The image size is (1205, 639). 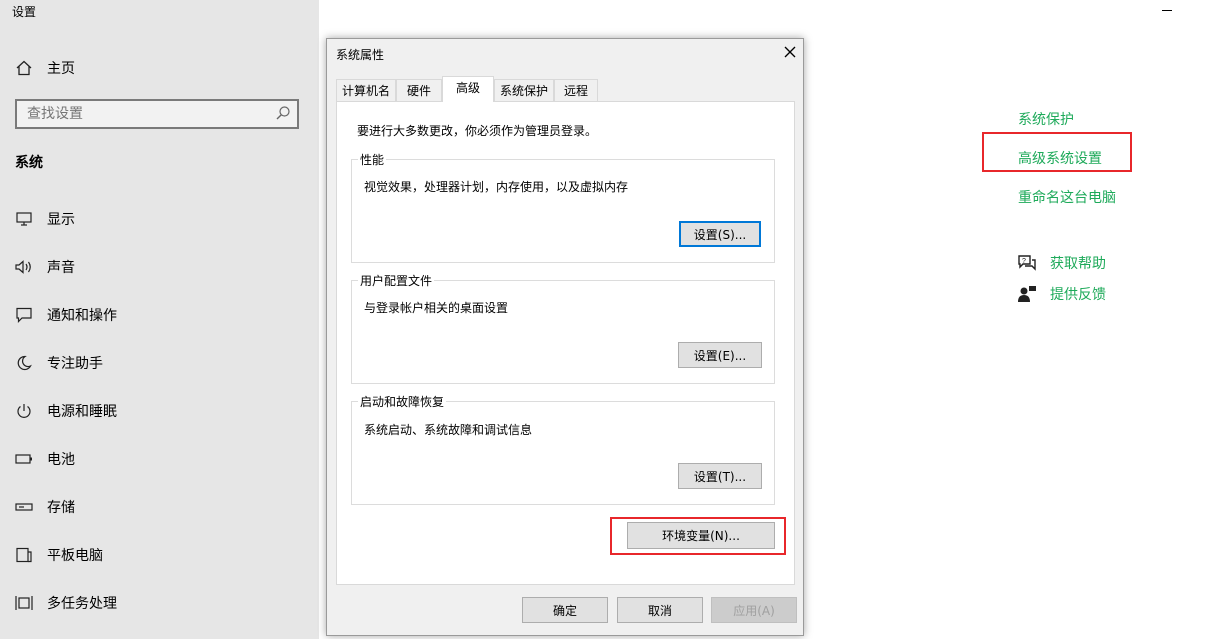 I want to click on minimize-button, so click(x=1167, y=10).